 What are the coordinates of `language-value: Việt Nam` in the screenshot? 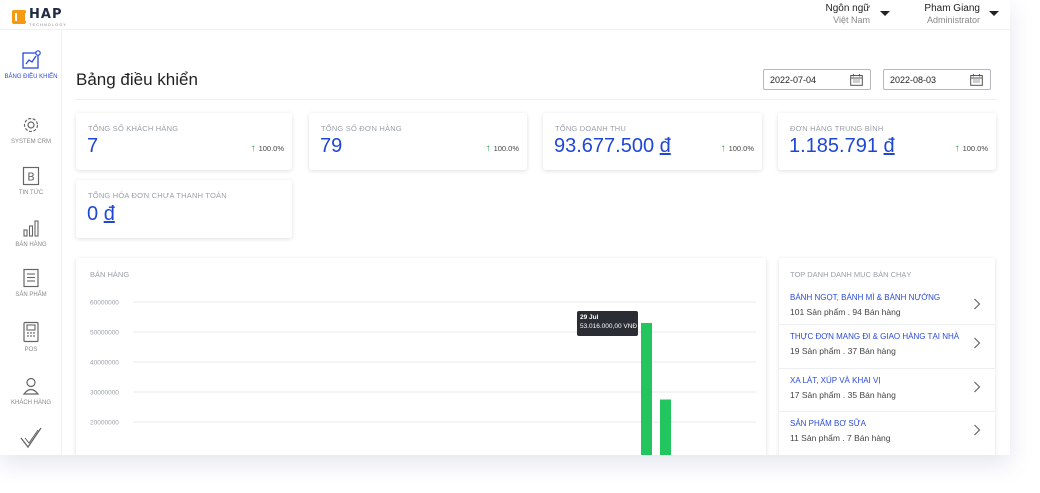 It's located at (851, 20).